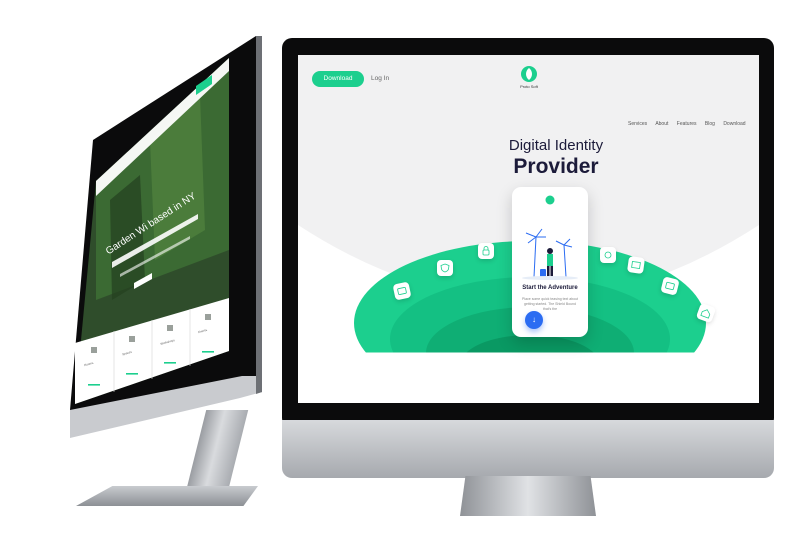  What do you see at coordinates (550, 288) in the screenshot?
I see `phone-card-title: Start the Adventure` at bounding box center [550, 288].